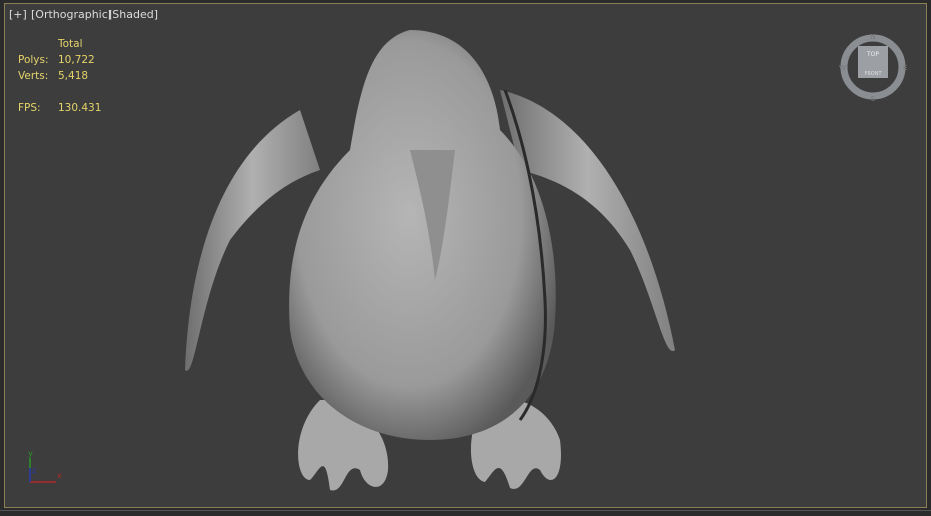 This screenshot has height=516, width=931. Describe the element at coordinates (45, 466) in the screenshot. I see `axis-tripod-icon: x y z` at that location.